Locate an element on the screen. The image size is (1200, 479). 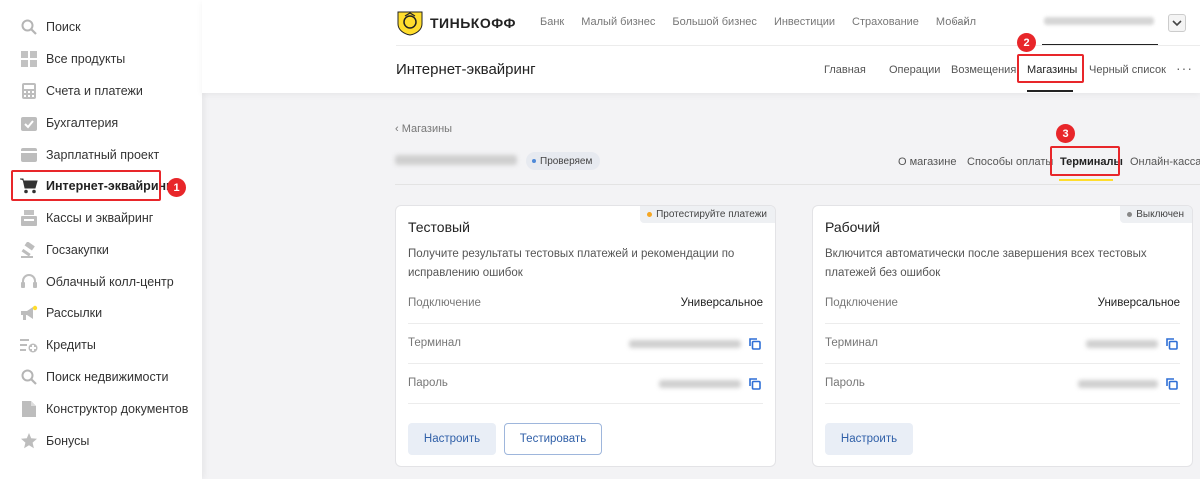
subnav-operations: Операции is located at coordinates (914, 70).